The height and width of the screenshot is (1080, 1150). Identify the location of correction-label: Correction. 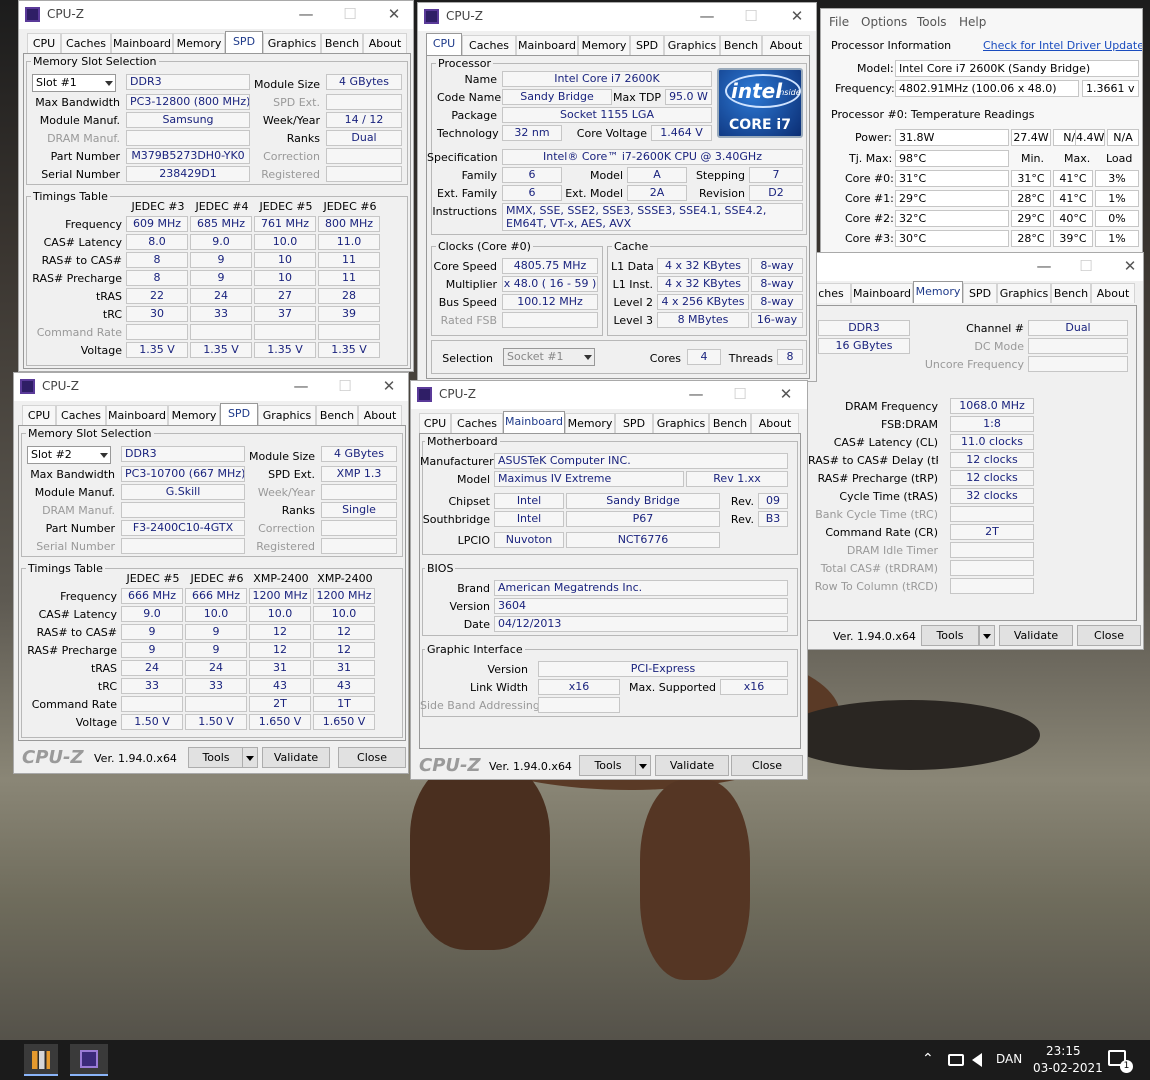
(286, 528).